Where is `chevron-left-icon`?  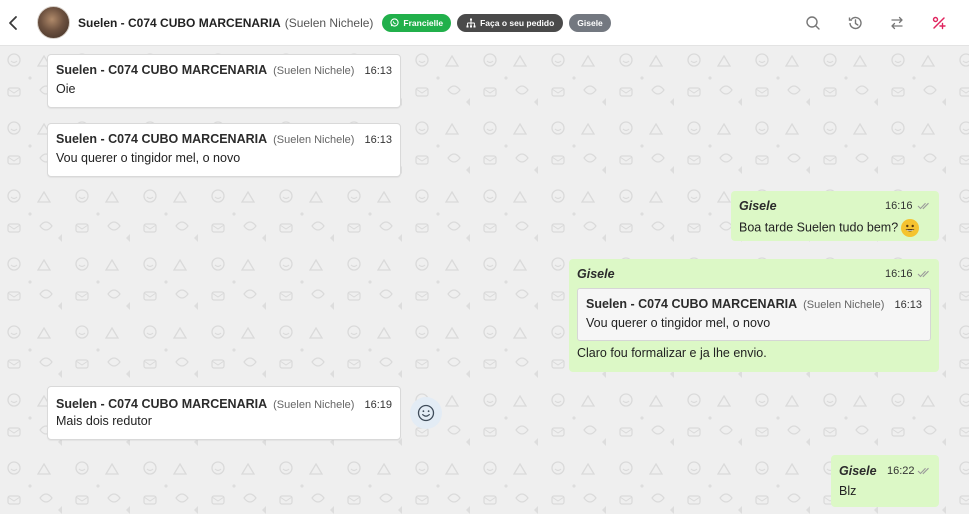 chevron-left-icon is located at coordinates (13, 22).